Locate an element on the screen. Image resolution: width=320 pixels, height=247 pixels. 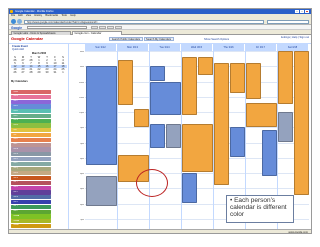
mini-calendar-day: 28 is located at coordinates (31, 72).